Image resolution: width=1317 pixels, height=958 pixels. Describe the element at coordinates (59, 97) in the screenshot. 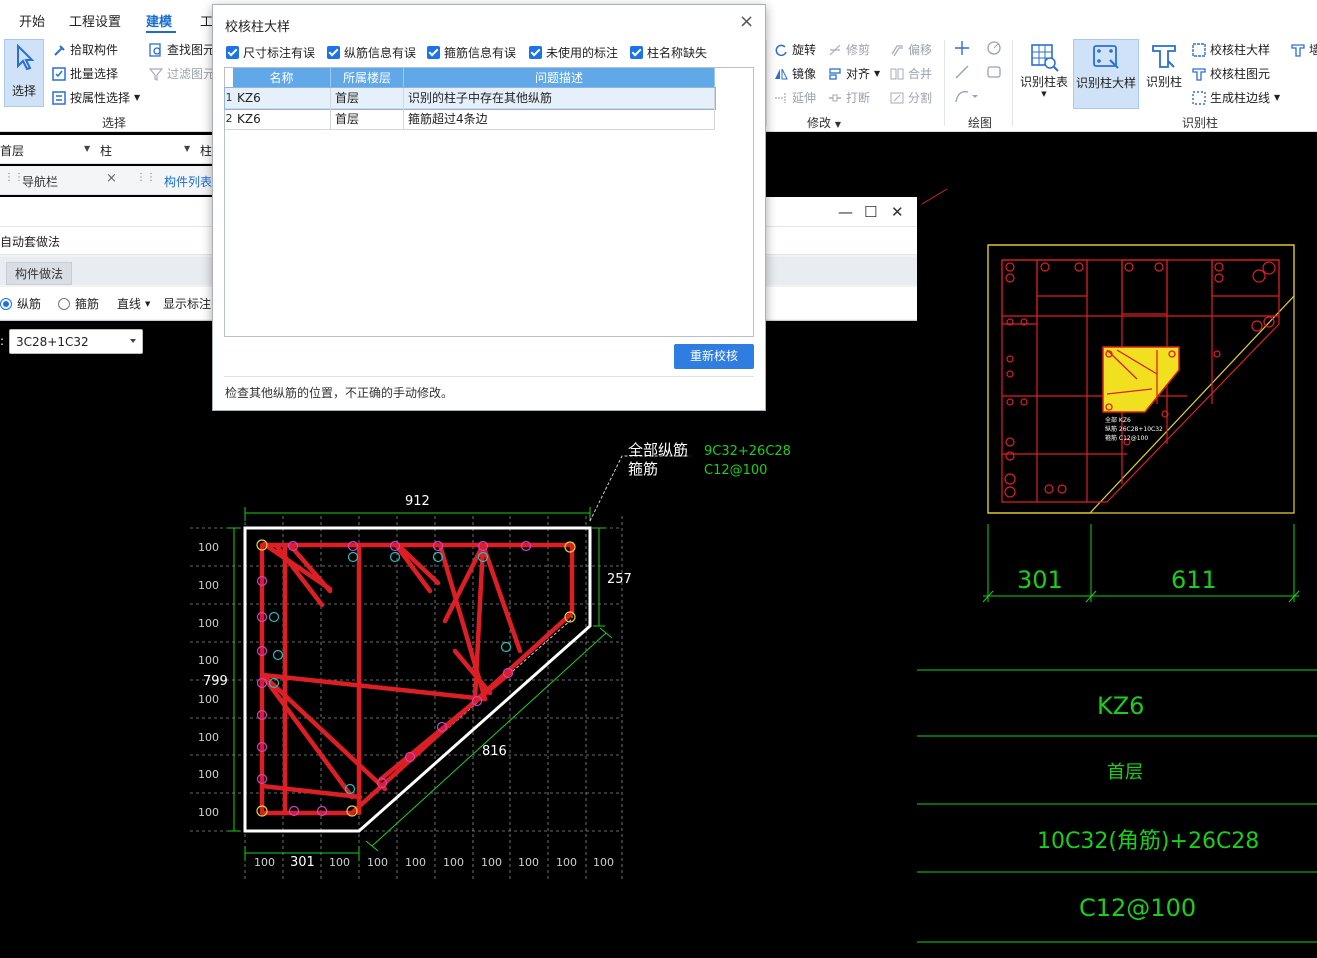

I see `attribute-select-icon` at that location.